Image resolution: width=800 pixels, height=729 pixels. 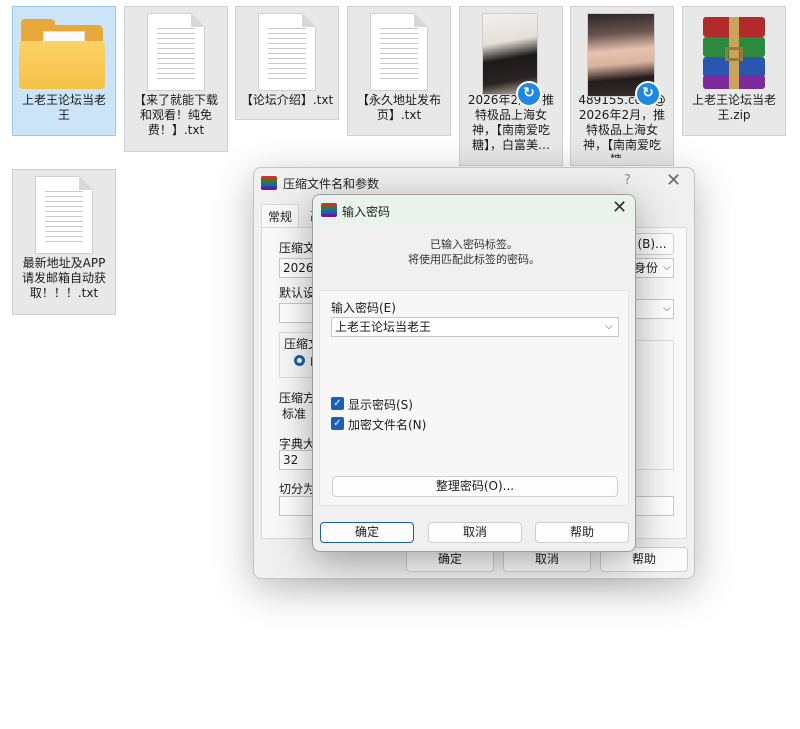 What do you see at coordinates (175, 115) in the screenshot?
I see `file-name: 【来了就能下载和观看！纯免费！】.txt` at bounding box center [175, 115].